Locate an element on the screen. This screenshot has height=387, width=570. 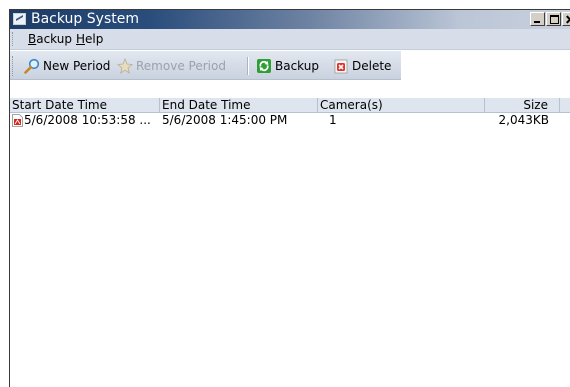
backup-refresh-icon is located at coordinates (264, 66).